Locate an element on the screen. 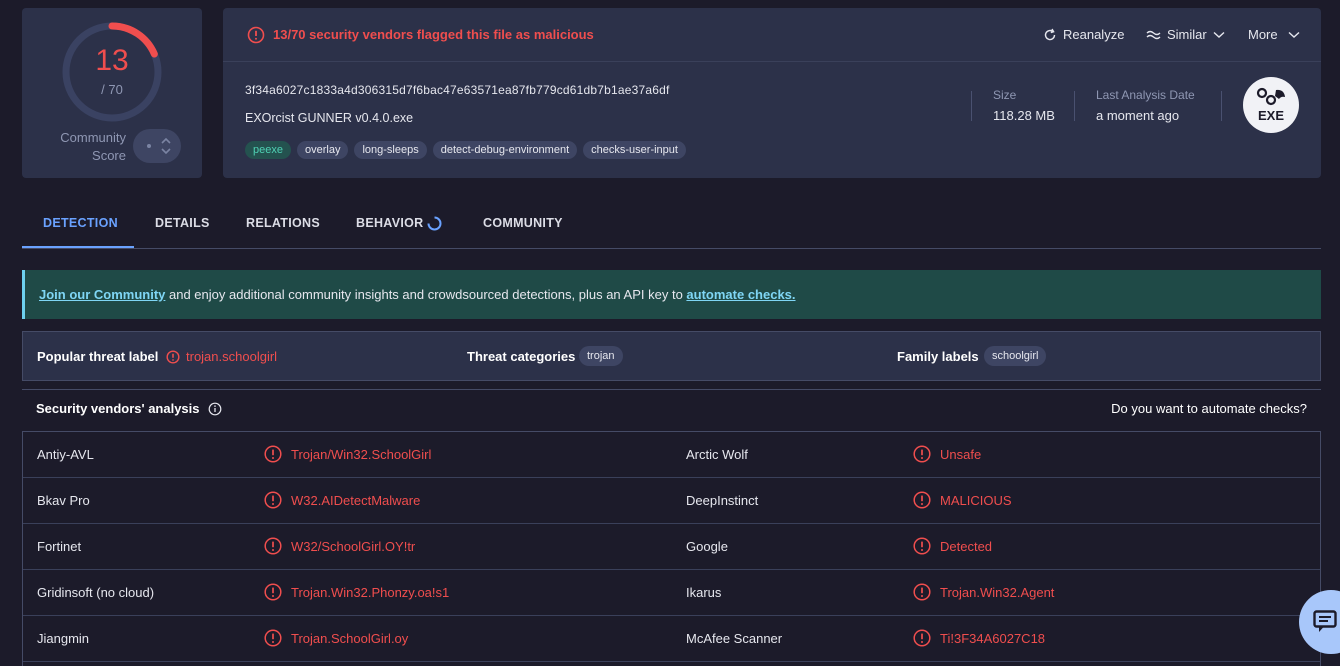 This screenshot has width=1340, height=666. similar-button: Similar is located at coordinates (1185, 34).